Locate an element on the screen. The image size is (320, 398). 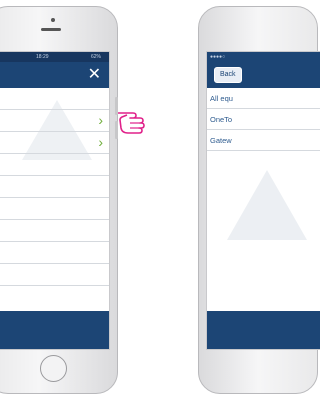
home-button is located at coordinates (53, 368).